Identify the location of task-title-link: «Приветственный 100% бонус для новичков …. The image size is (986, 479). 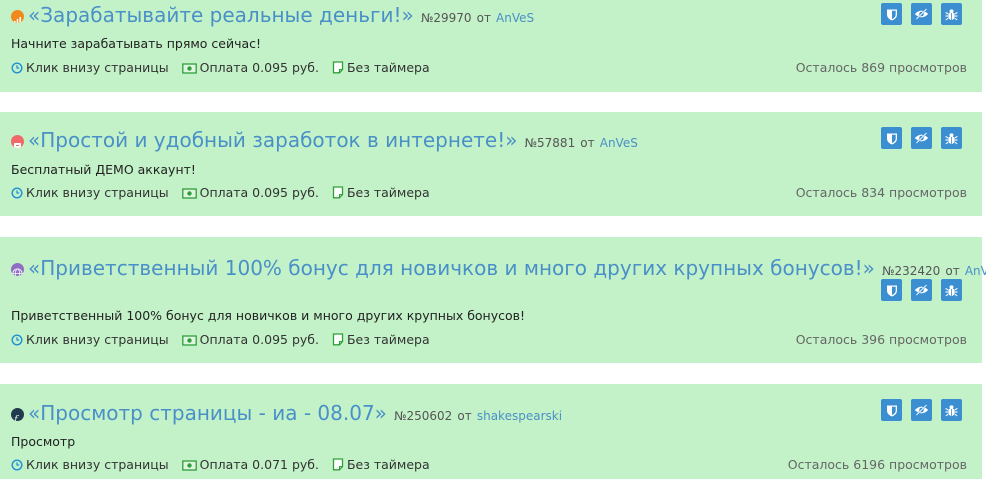
(451, 268).